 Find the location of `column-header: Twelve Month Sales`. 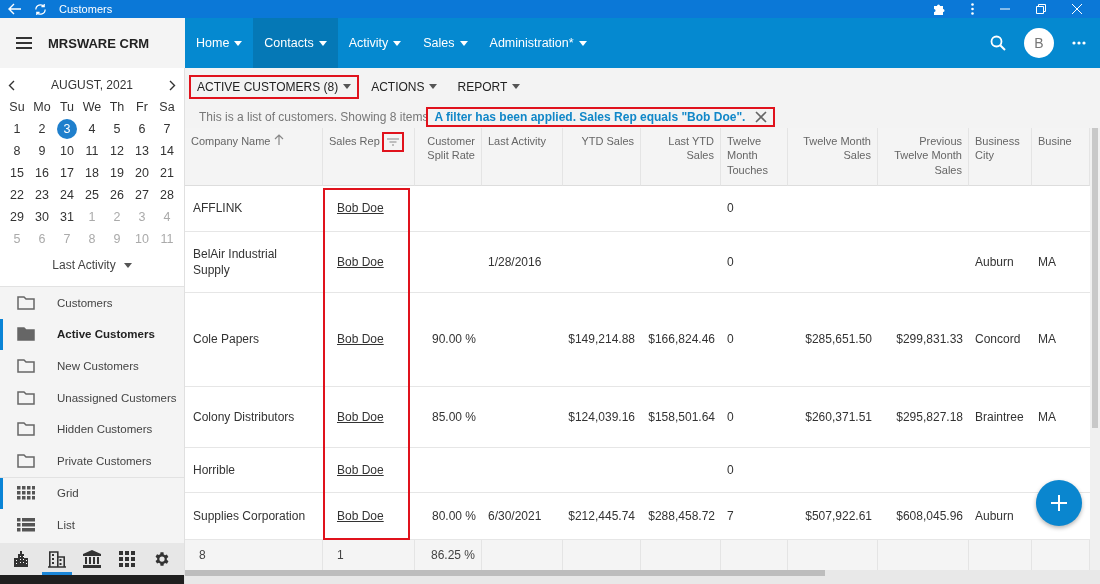

column-header: Twelve Month Sales is located at coordinates (833, 157).